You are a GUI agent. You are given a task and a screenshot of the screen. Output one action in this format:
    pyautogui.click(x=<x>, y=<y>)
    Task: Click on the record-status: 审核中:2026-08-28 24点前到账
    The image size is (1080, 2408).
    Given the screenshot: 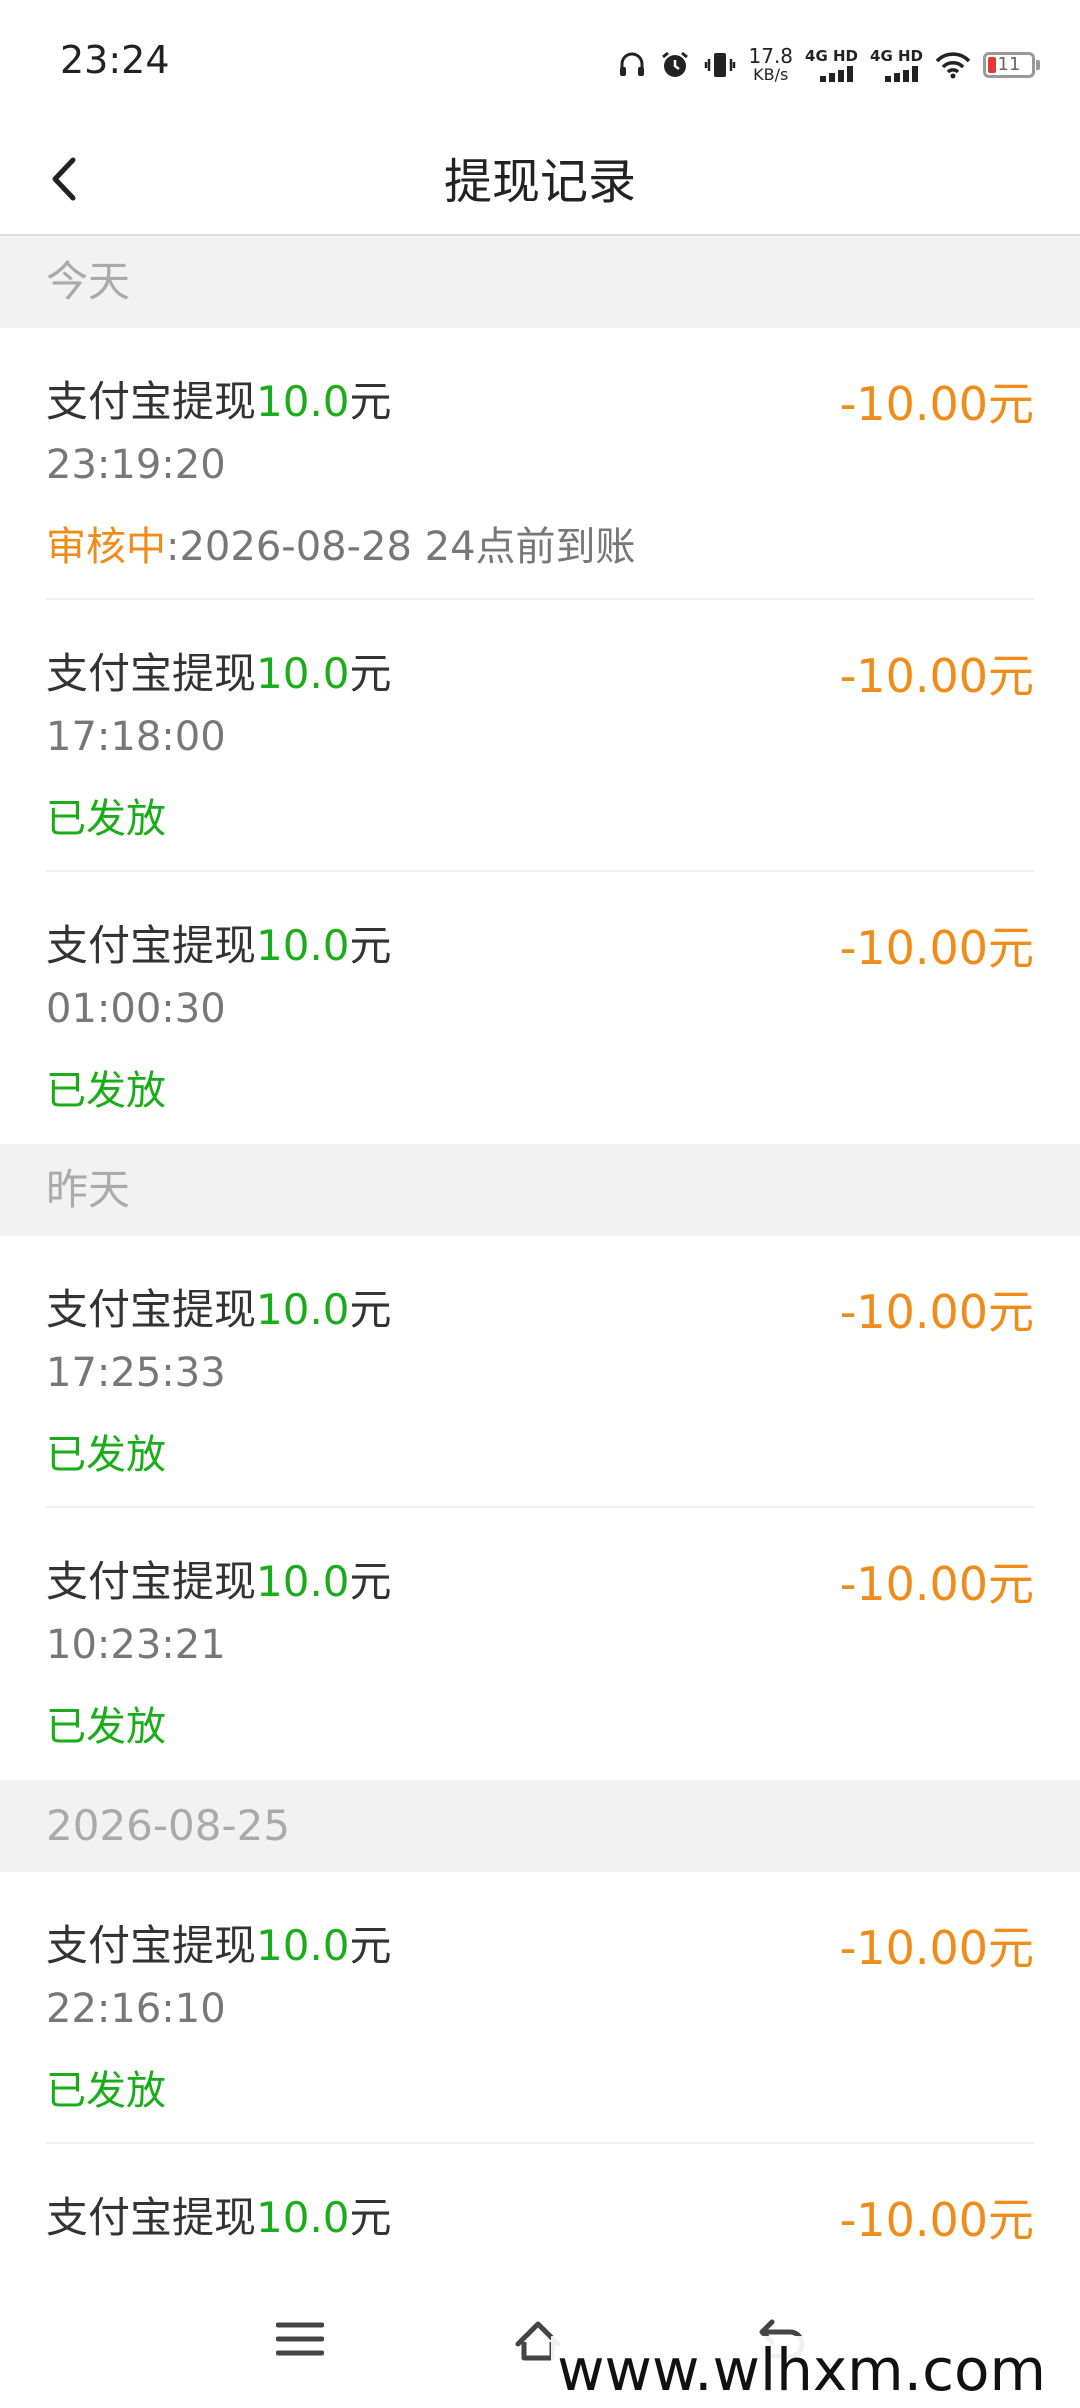 What is the action you would take?
    pyautogui.click(x=341, y=543)
    